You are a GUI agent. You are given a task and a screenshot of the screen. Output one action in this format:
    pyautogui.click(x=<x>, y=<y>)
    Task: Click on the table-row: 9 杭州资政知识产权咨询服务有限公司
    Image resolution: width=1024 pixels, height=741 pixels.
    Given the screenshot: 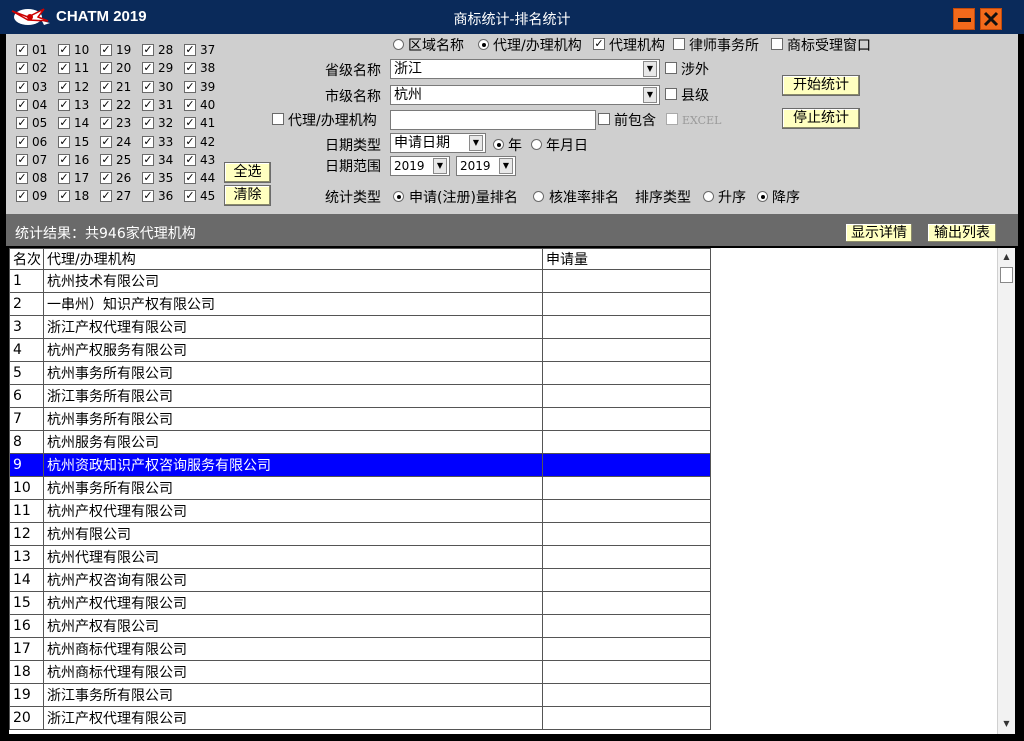 What is the action you would take?
    pyautogui.click(x=360, y=465)
    